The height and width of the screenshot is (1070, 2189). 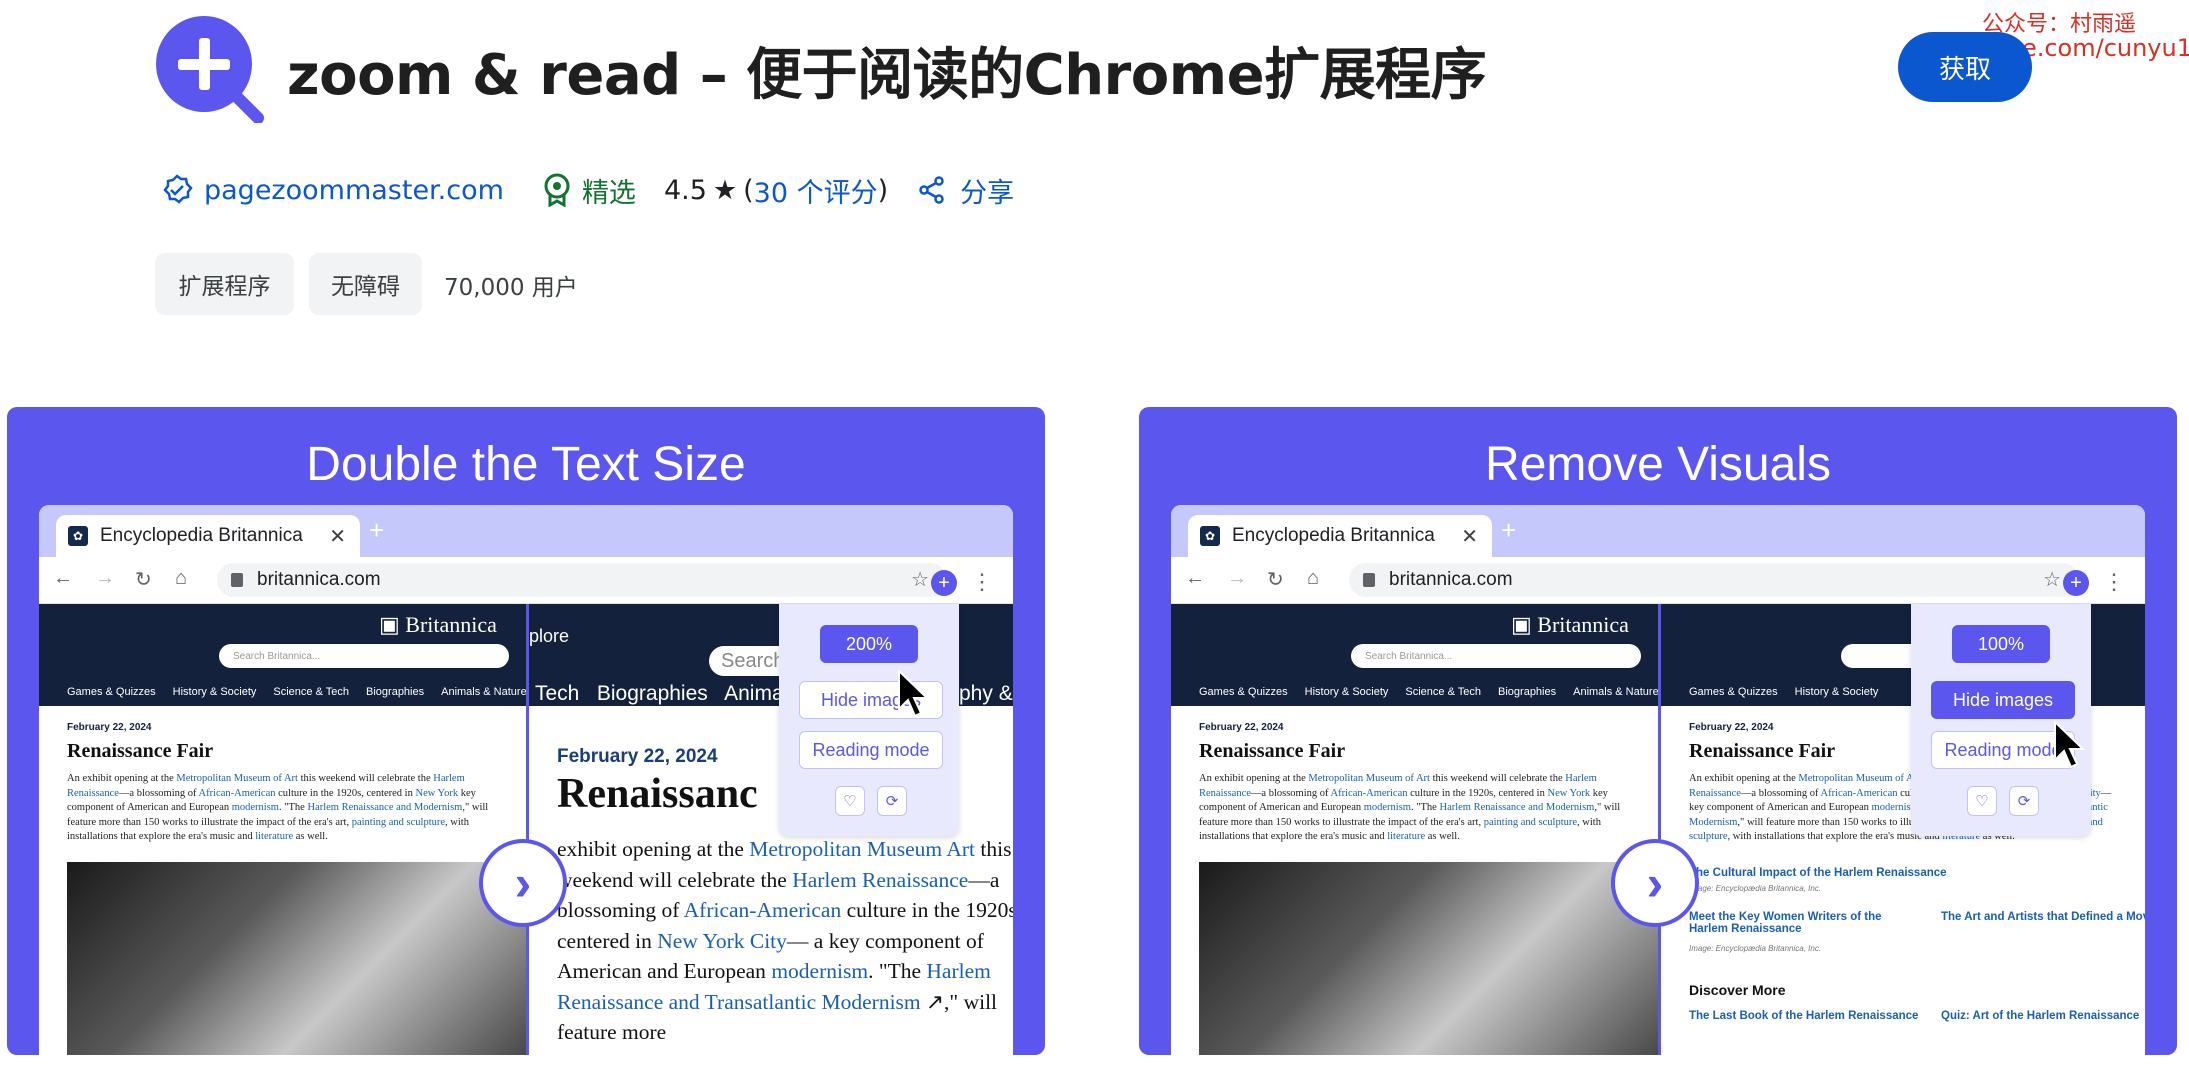 I want to click on related-link: The Art and Artists that Defined a Move, so click(x=2043, y=917).